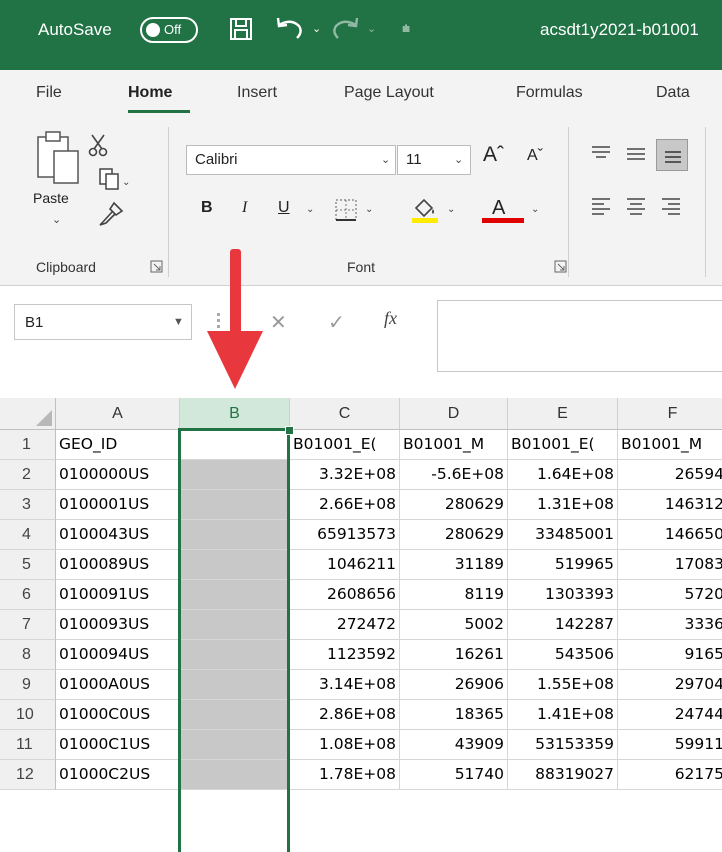  Describe the element at coordinates (345, 565) in the screenshot. I see `cell-c5: 1046211` at that location.